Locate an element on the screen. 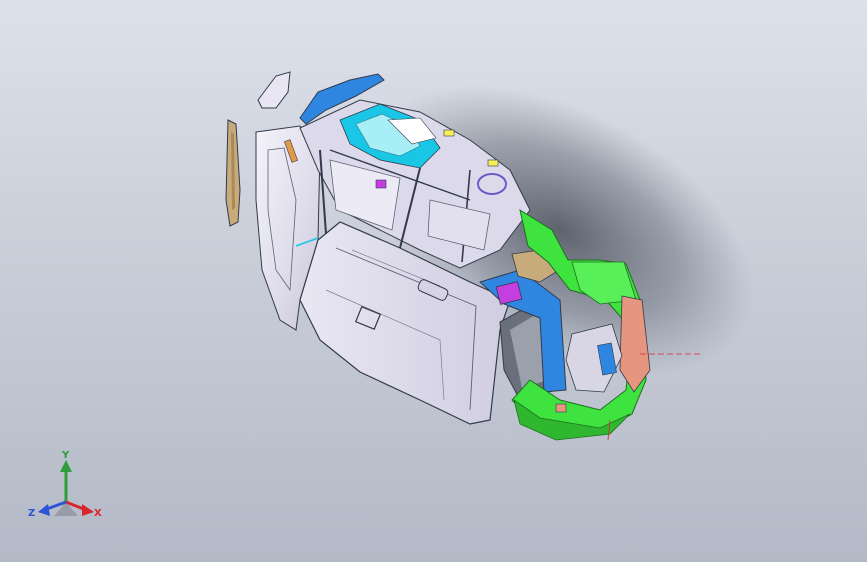 Image resolution: width=867 pixels, height=562 pixels. magenta-block-small is located at coordinates (381, 184).